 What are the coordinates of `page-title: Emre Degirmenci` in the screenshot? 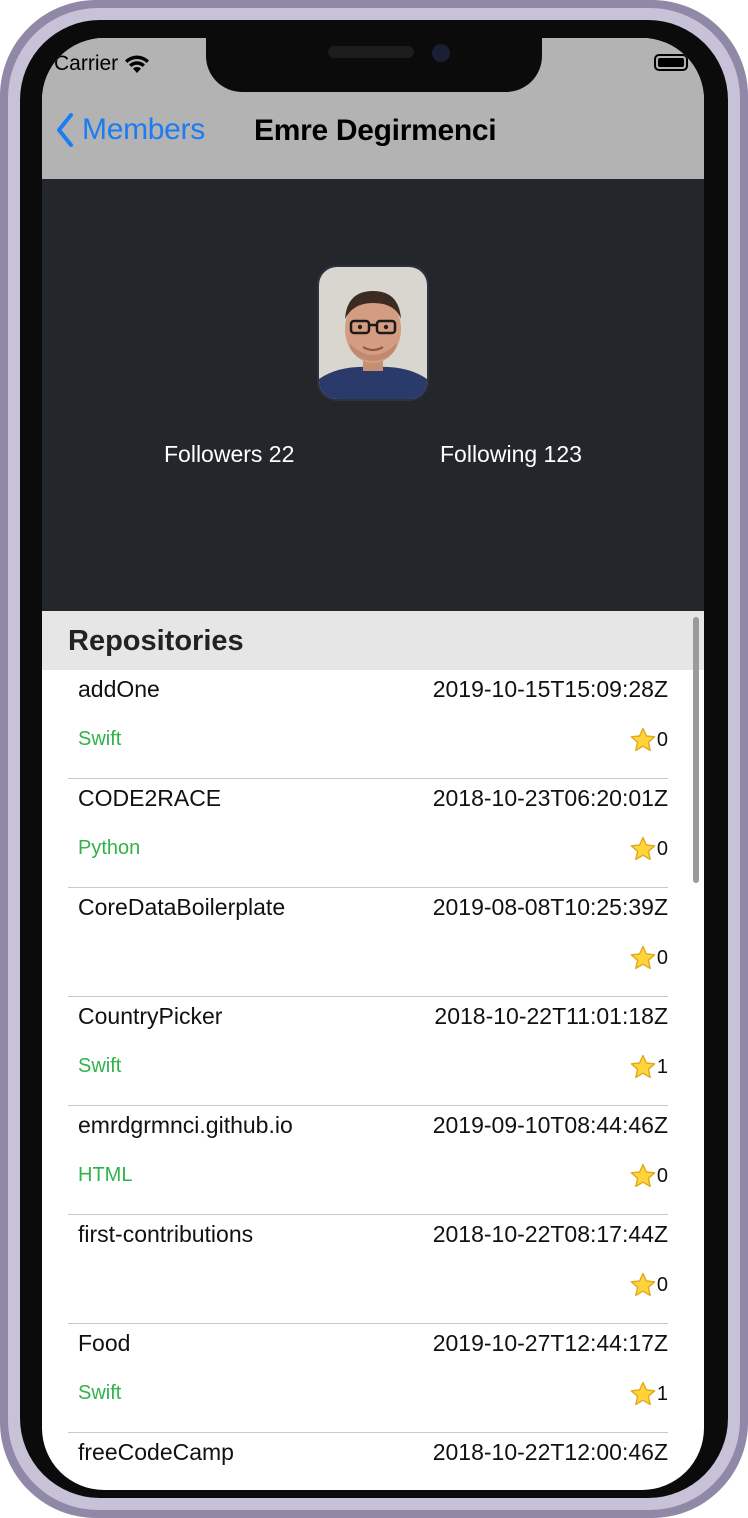 It's located at (375, 130).